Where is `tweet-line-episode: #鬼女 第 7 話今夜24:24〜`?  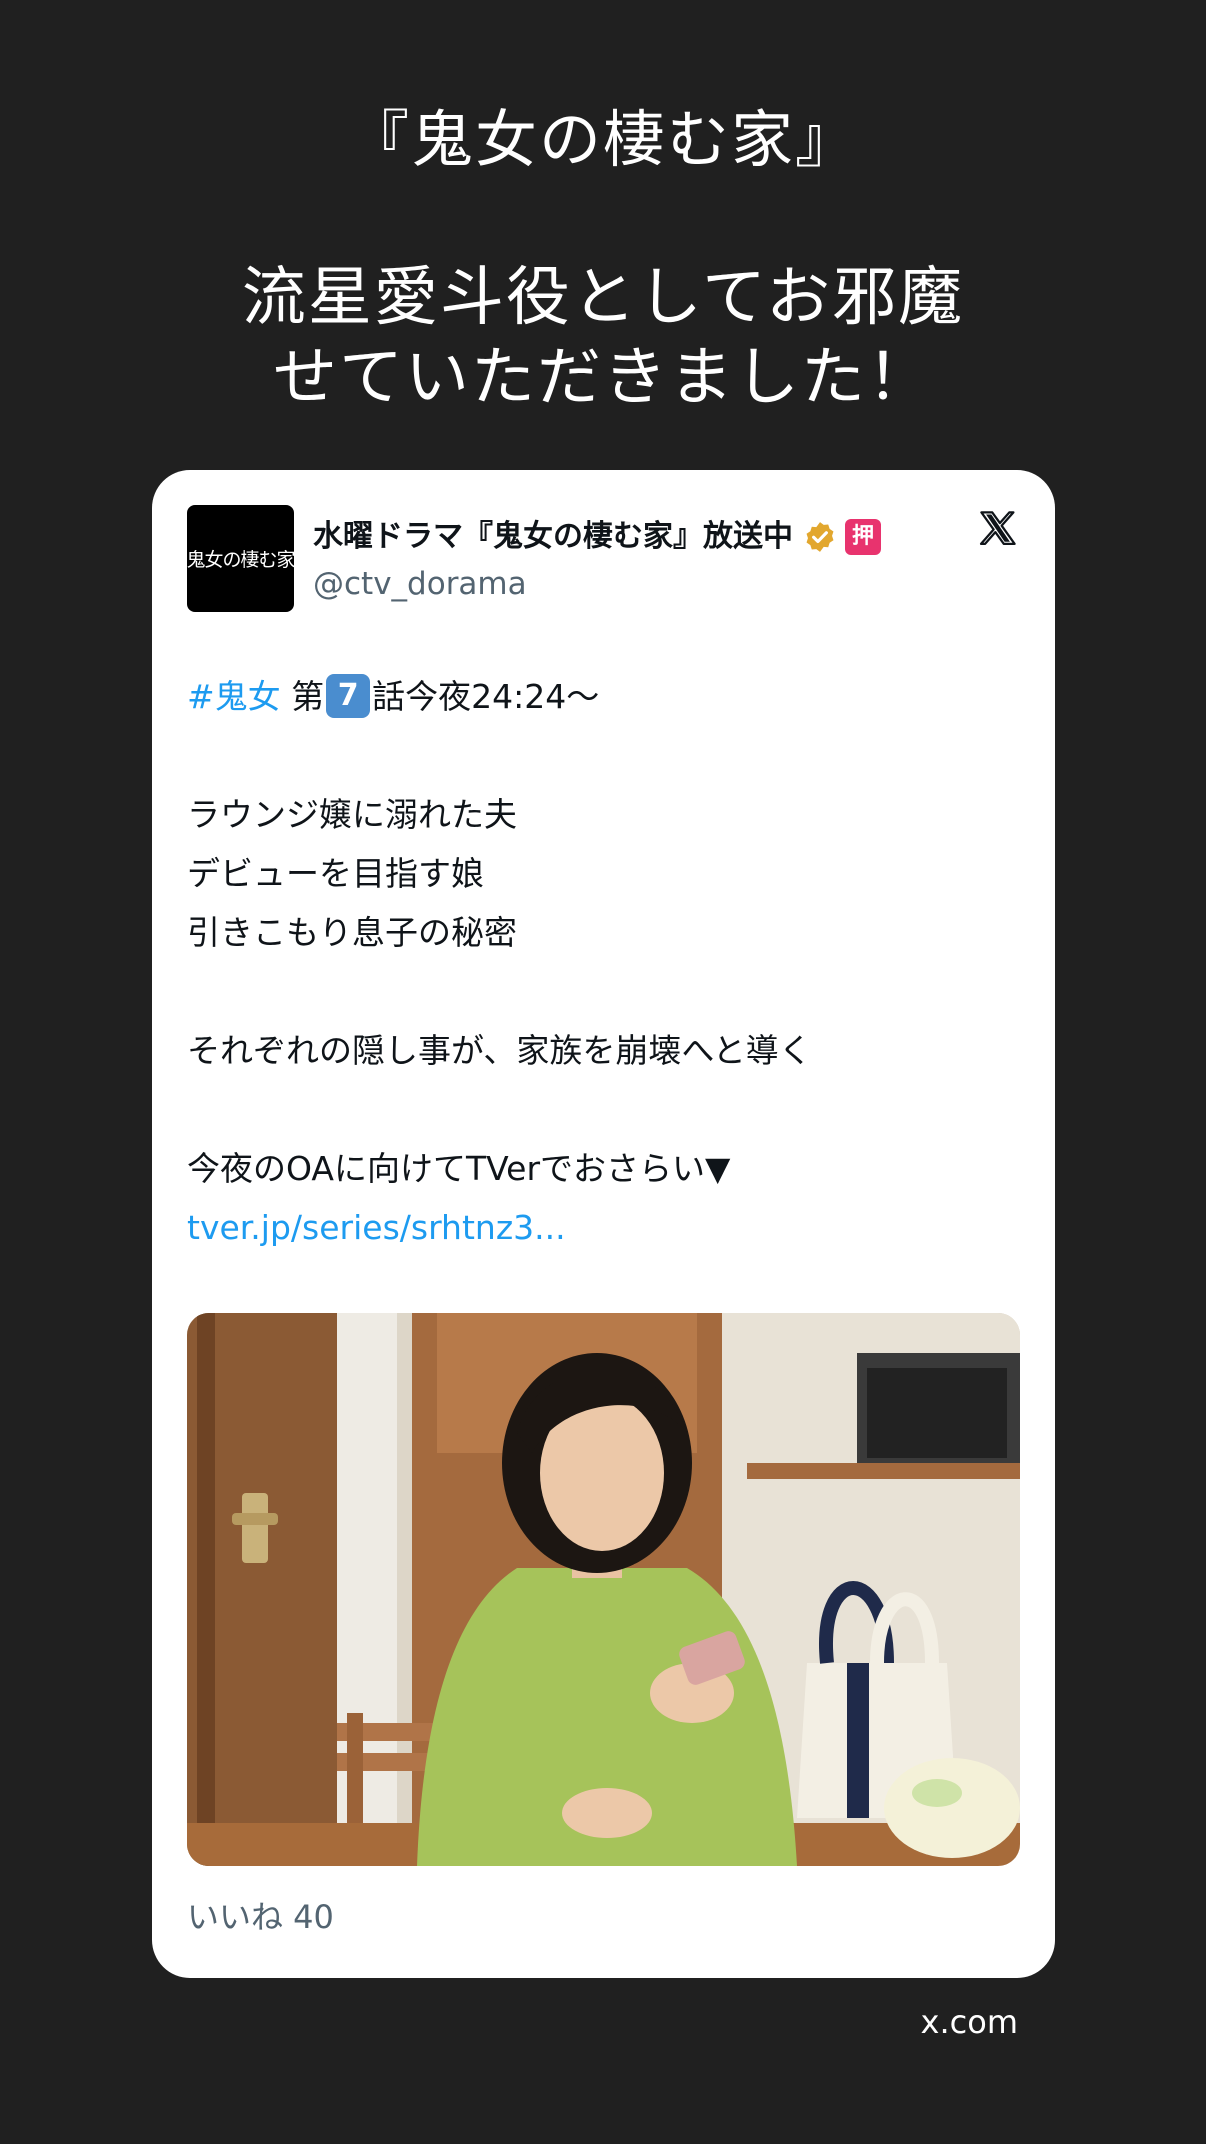
tweet-line-episode: #鬼女 第 7 話今夜24:24〜 is located at coordinates (607, 696).